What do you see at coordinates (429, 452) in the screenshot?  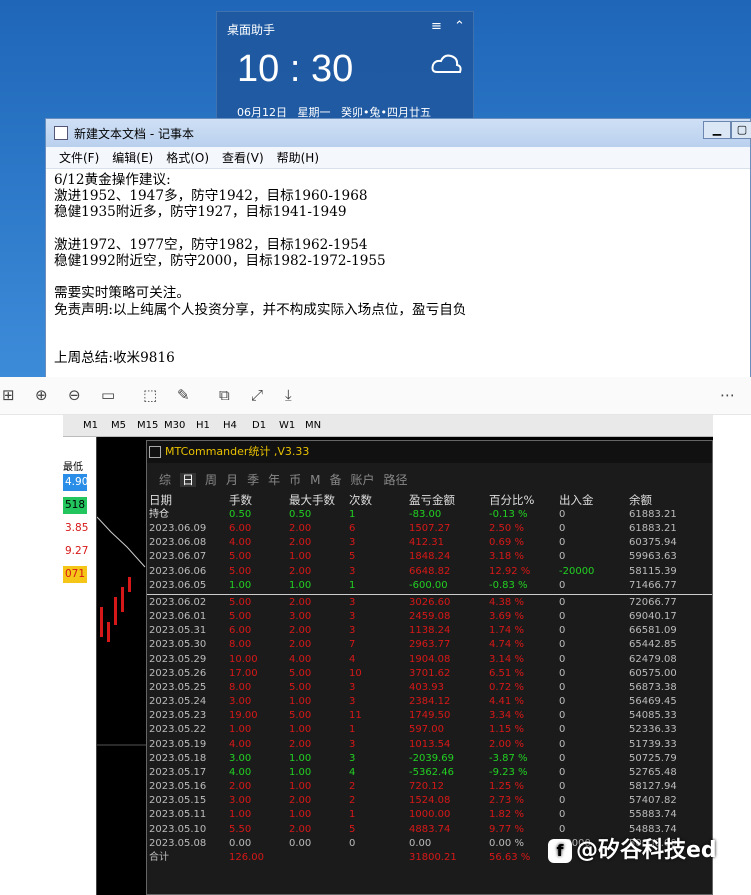 I see `panel-title: MTCommander统计 ,V3.33` at bounding box center [429, 452].